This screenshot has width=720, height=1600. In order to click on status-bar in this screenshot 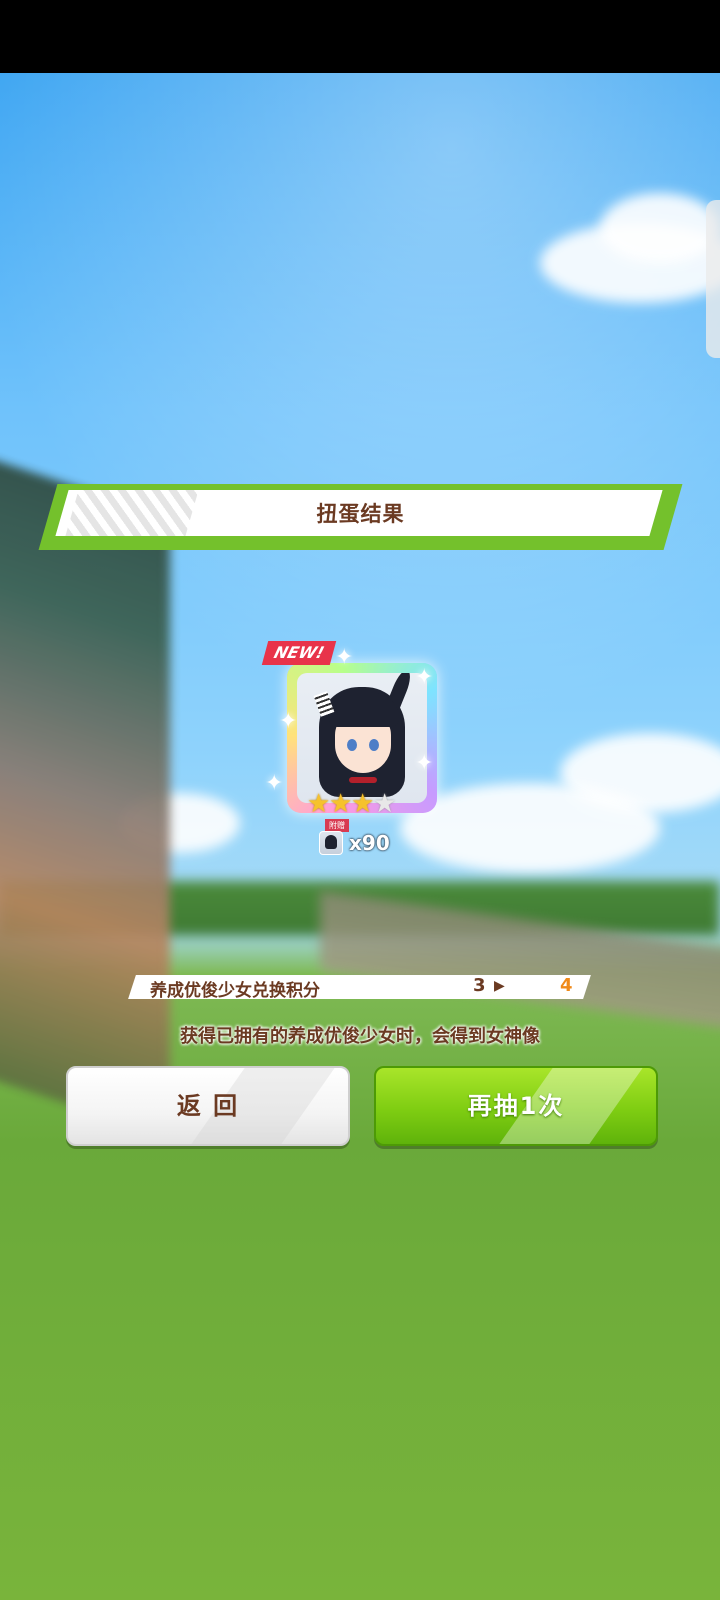, I will do `click(360, 36)`.